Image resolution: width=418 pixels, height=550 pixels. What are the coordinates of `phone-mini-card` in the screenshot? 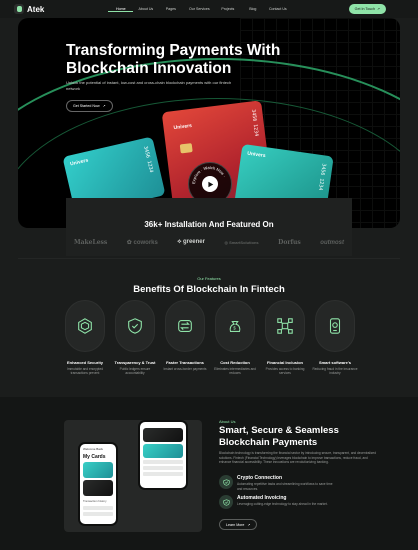 It's located at (163, 451).